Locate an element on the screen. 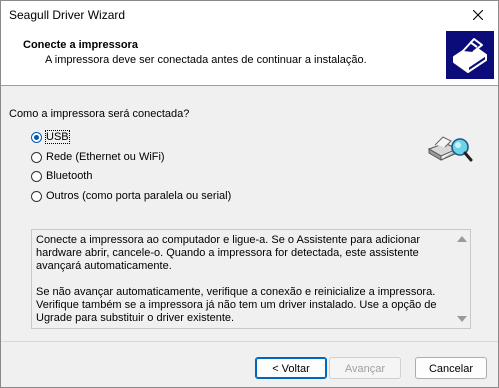 The width and height of the screenshot is (499, 388). radio-other: Outros (como porta paralela ou serial) is located at coordinates (131, 196).